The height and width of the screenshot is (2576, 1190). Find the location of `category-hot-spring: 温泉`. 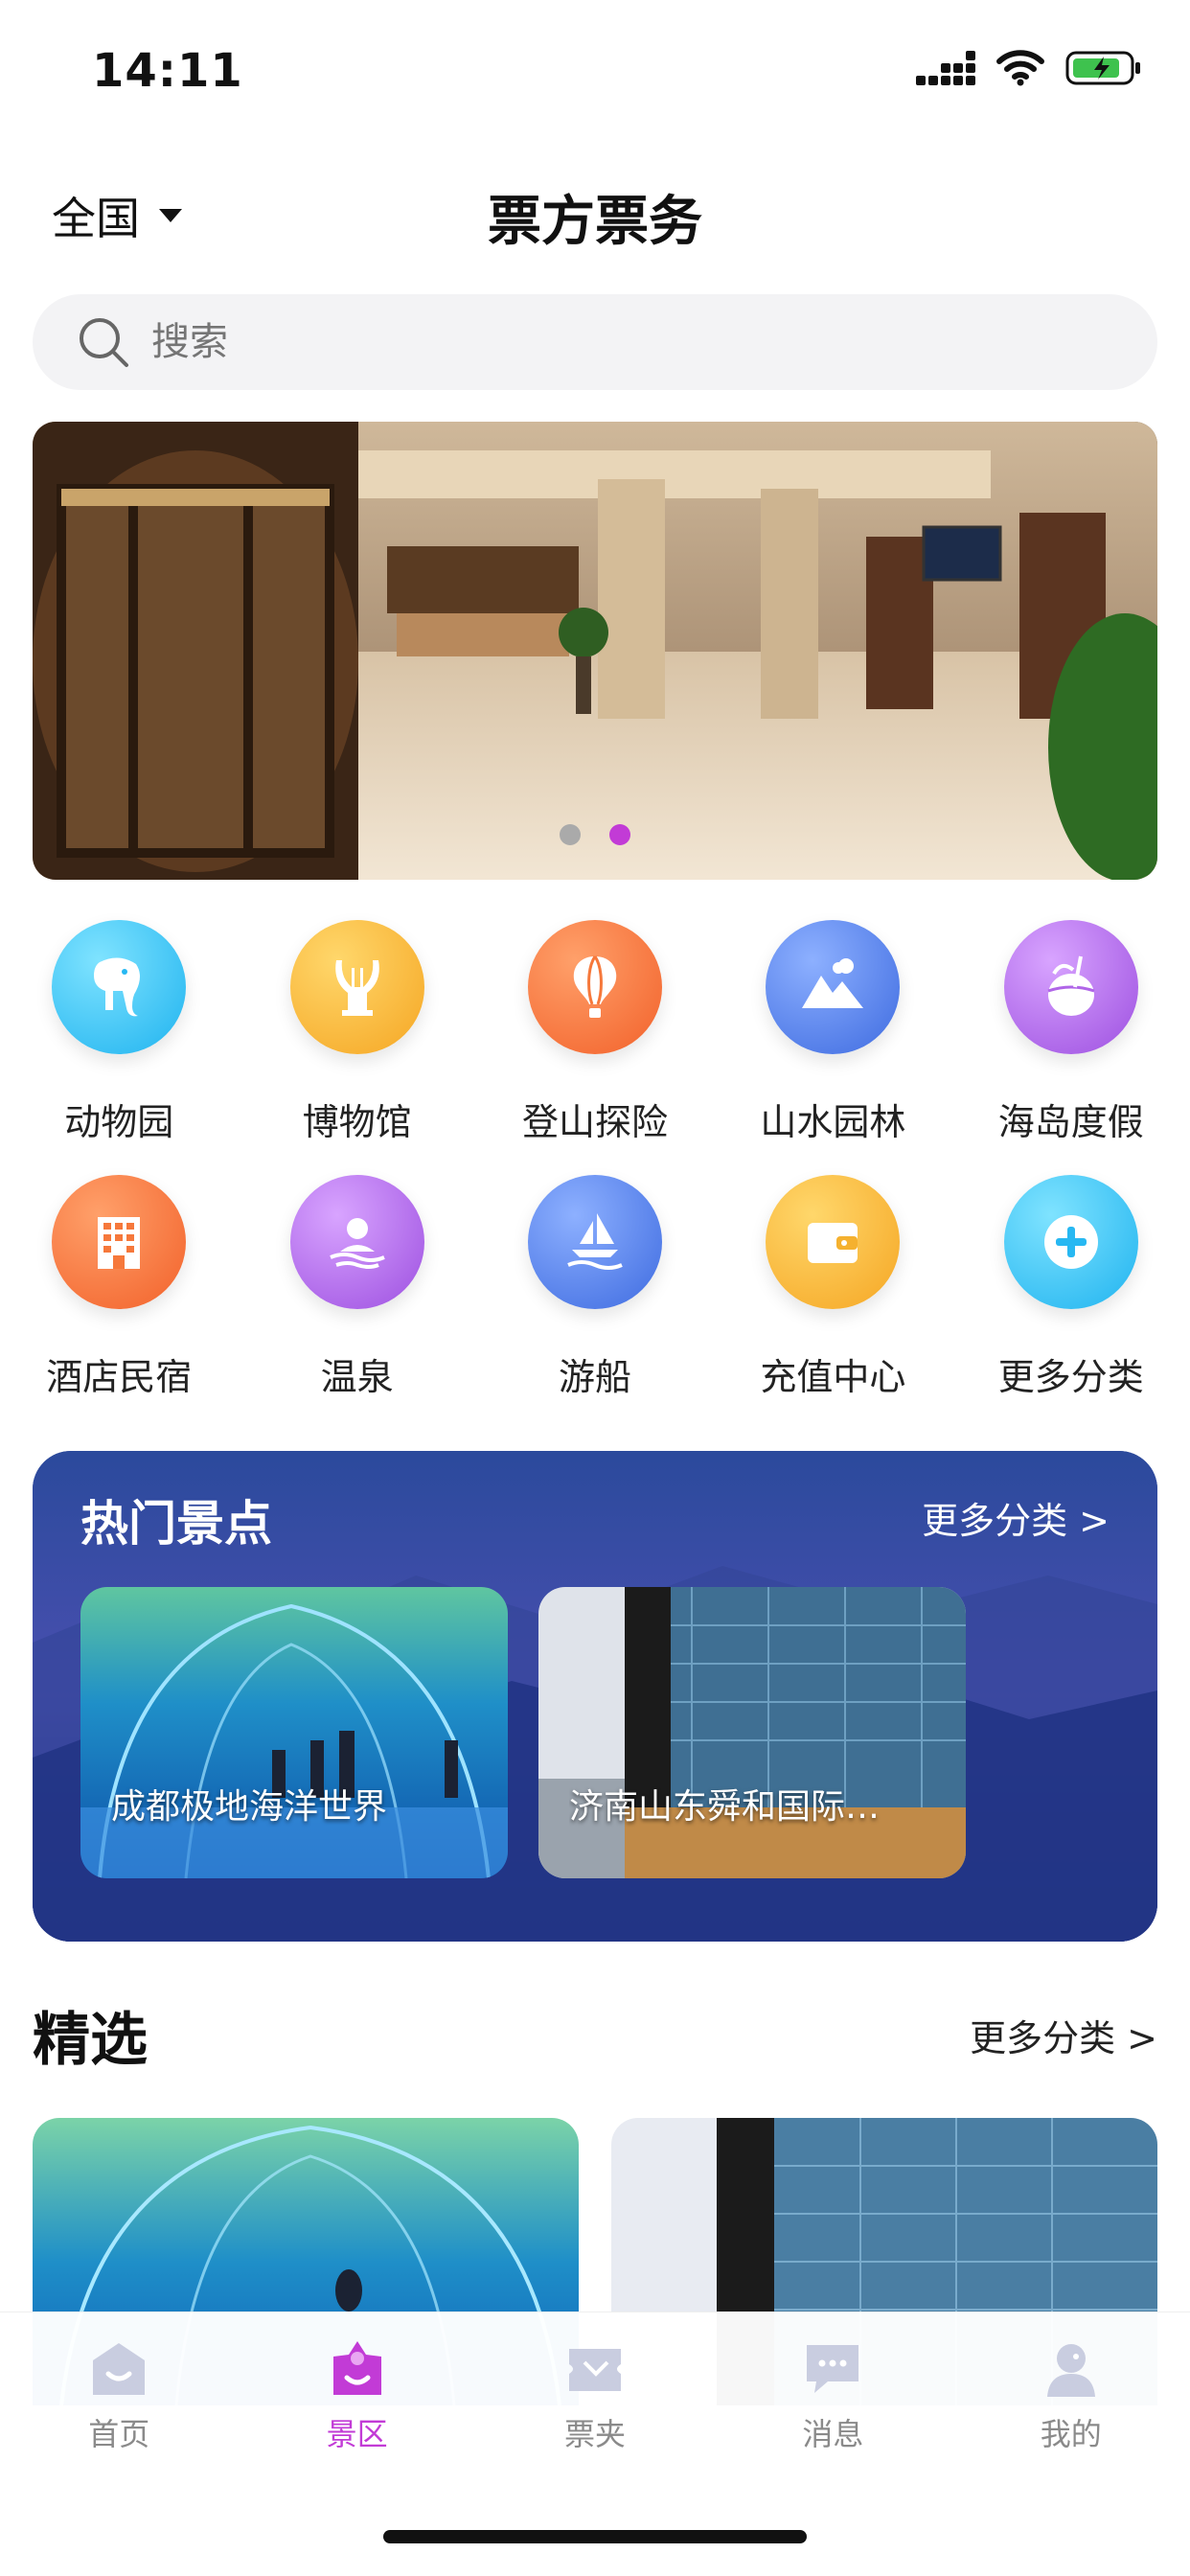

category-hot-spring: 温泉 is located at coordinates (357, 1302).